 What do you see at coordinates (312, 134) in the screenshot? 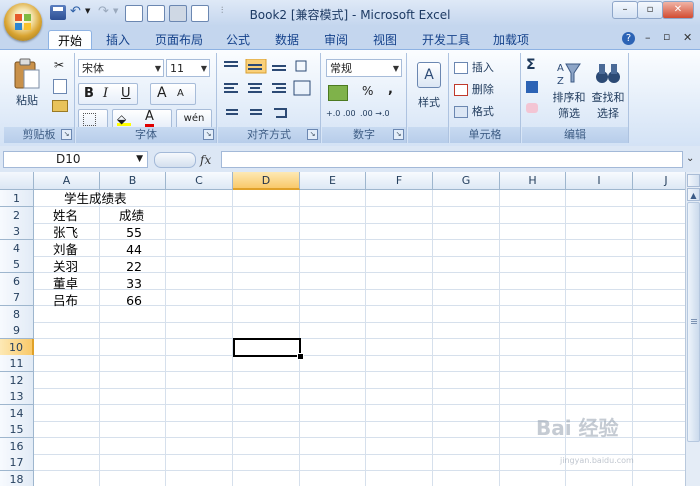
I see `alignment-launcher-icon: ↘` at bounding box center [312, 134].